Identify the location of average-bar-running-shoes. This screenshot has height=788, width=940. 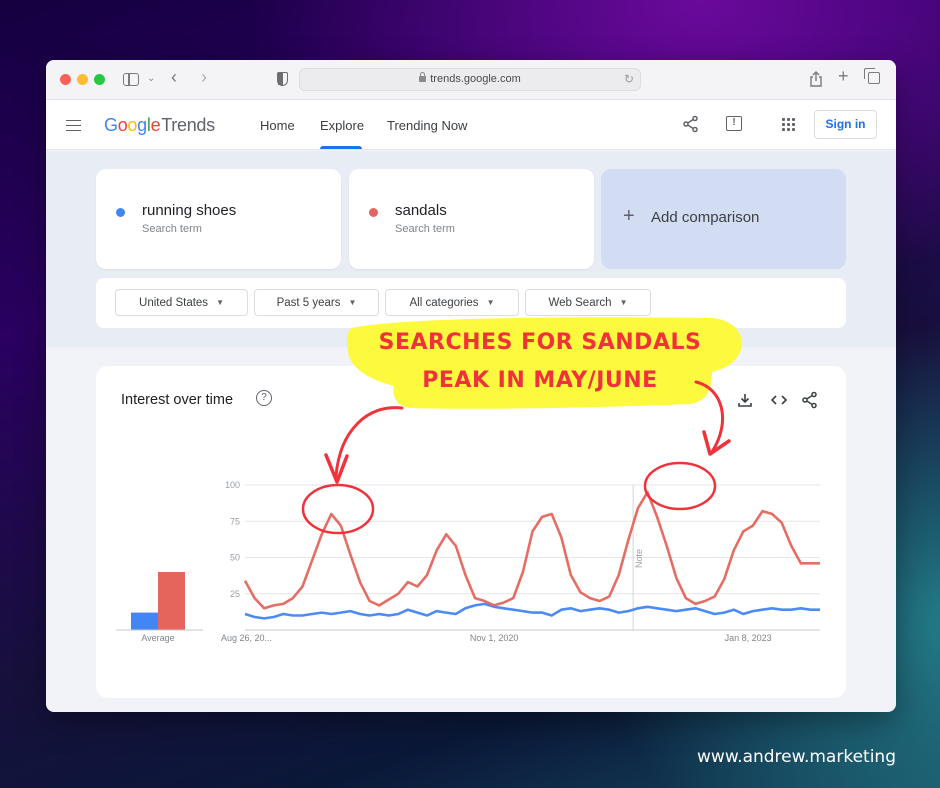
(144, 621).